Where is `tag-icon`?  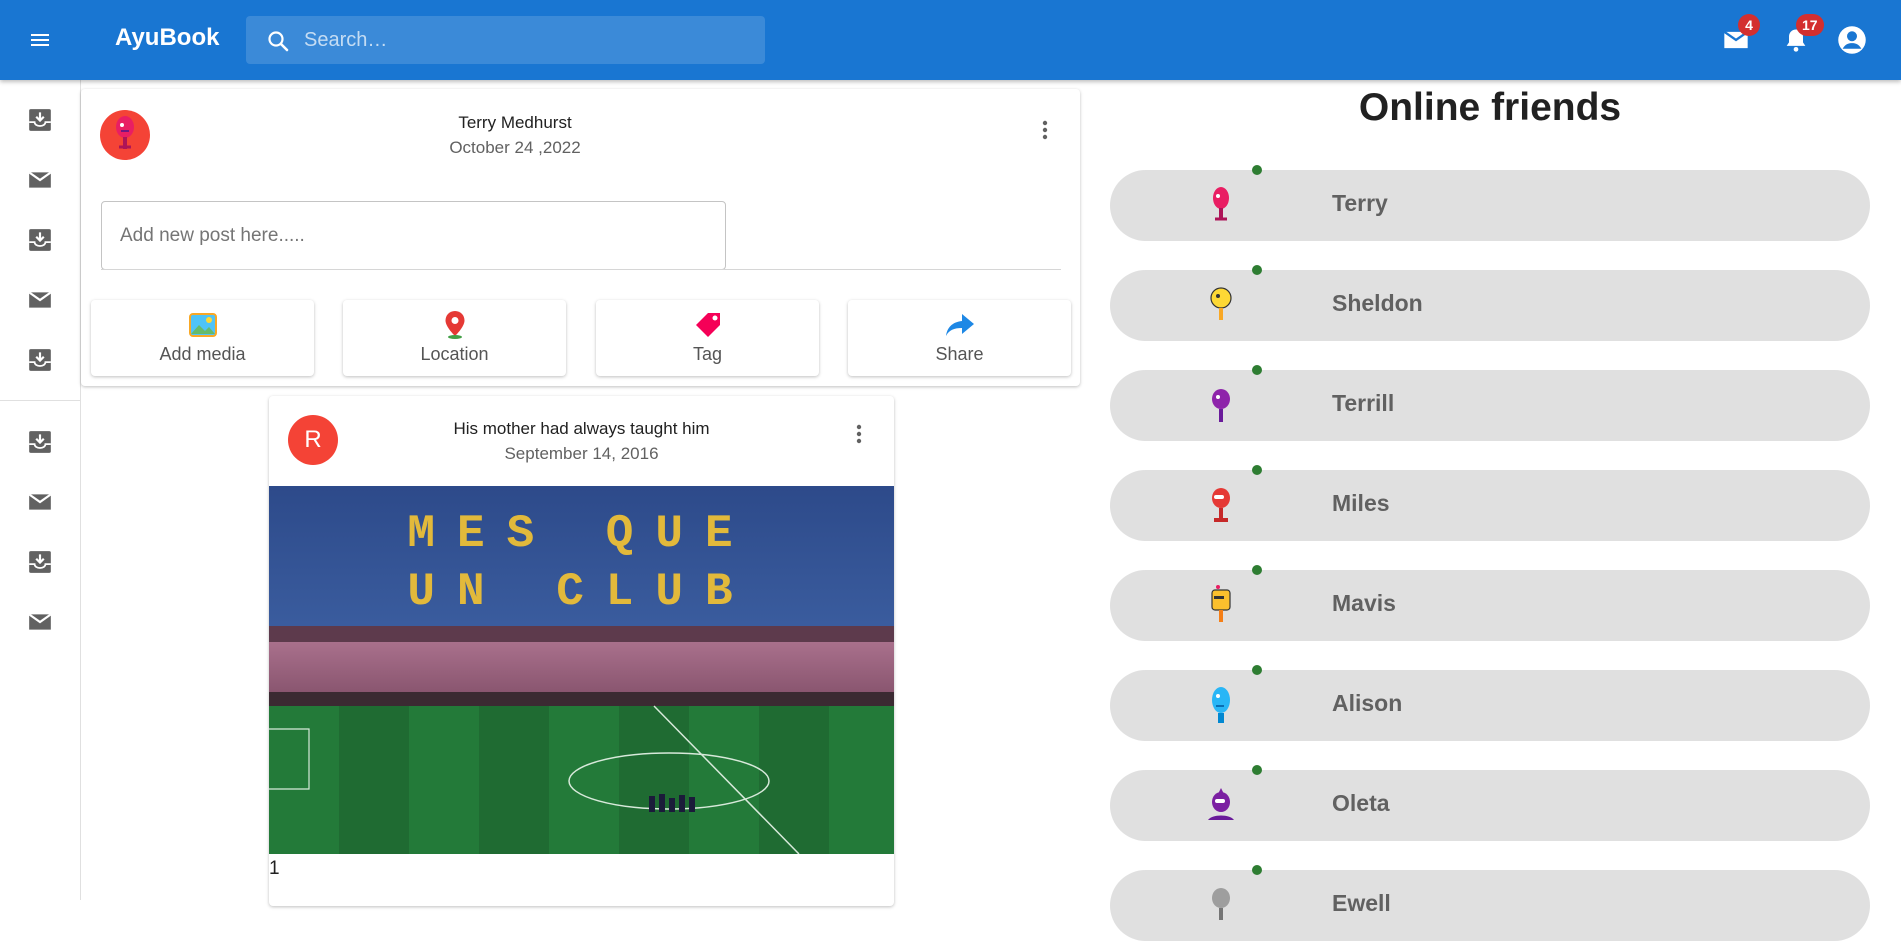 tag-icon is located at coordinates (707, 325).